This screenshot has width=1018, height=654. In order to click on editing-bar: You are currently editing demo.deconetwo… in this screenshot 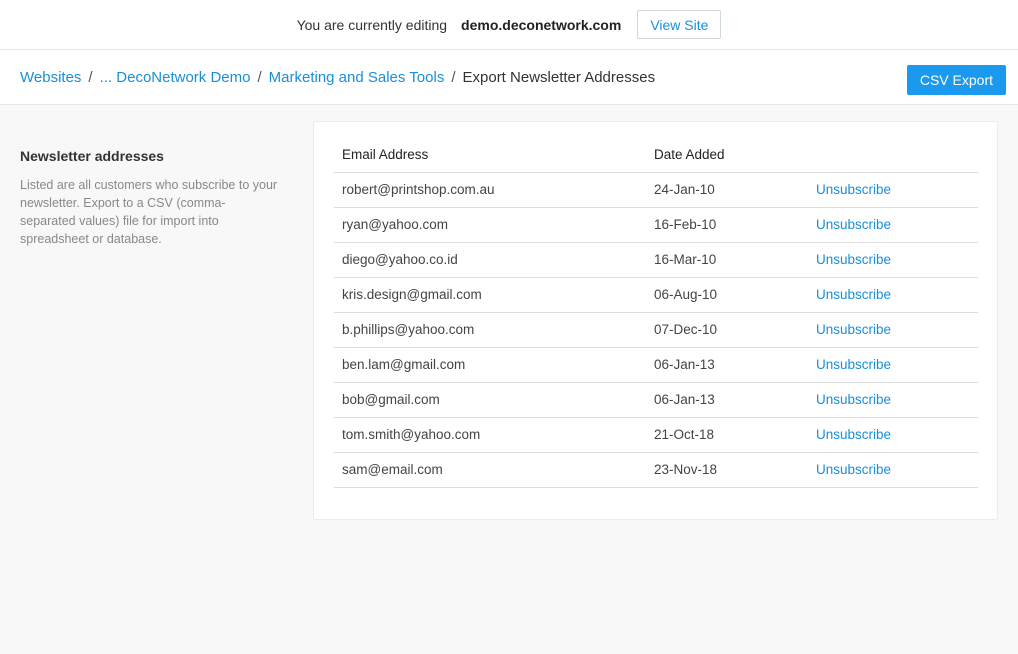, I will do `click(509, 25)`.